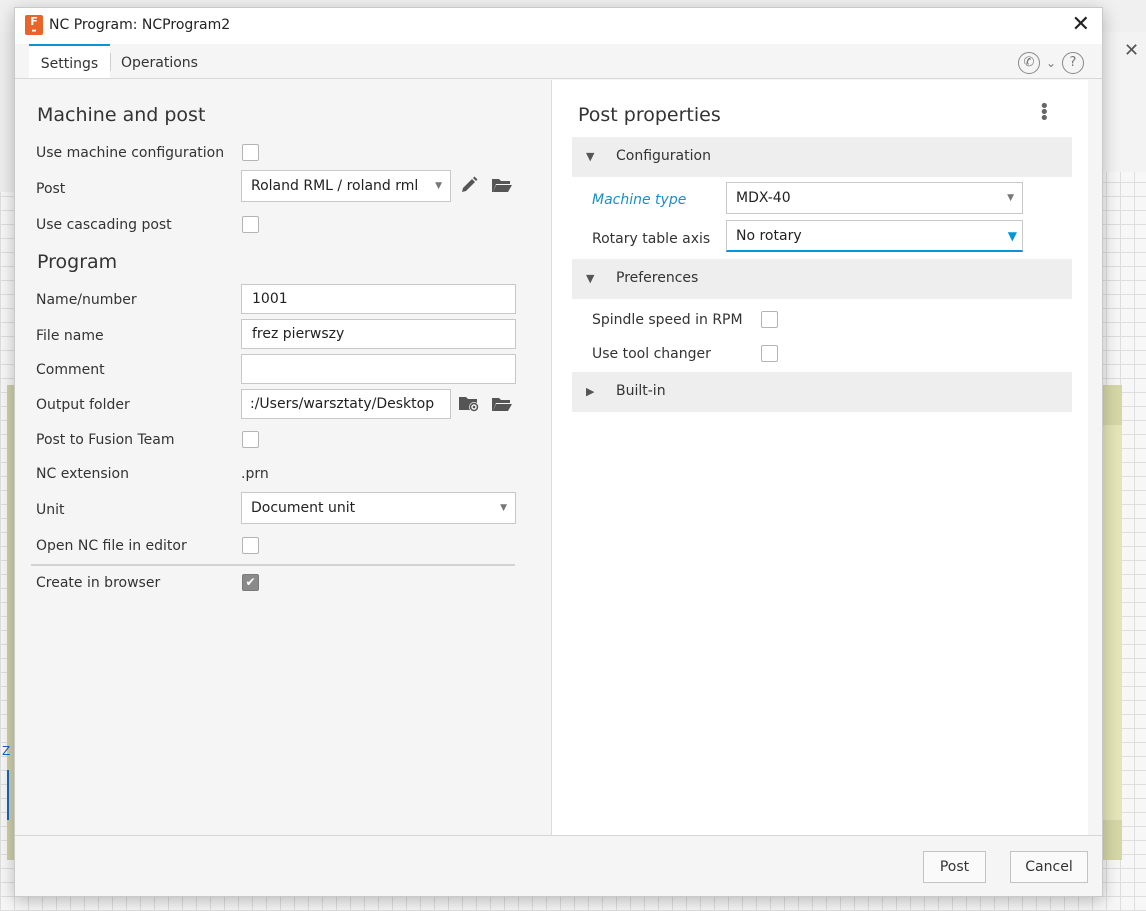  Describe the element at coordinates (639, 200) in the screenshot. I see `machine-type-label: Machine type` at that location.